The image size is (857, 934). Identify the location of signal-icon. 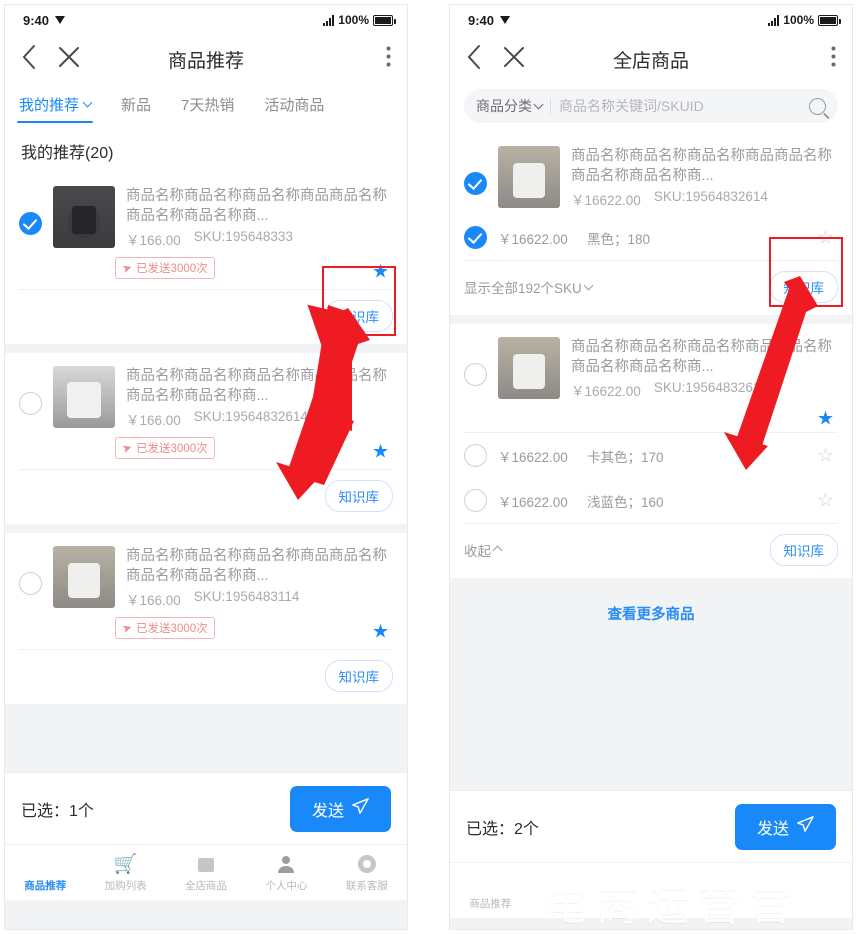
(774, 20).